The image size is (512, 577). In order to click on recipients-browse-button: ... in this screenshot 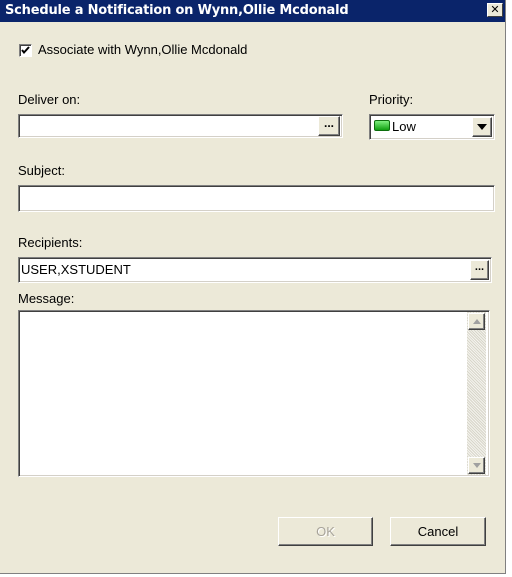, I will do `click(479, 270)`.